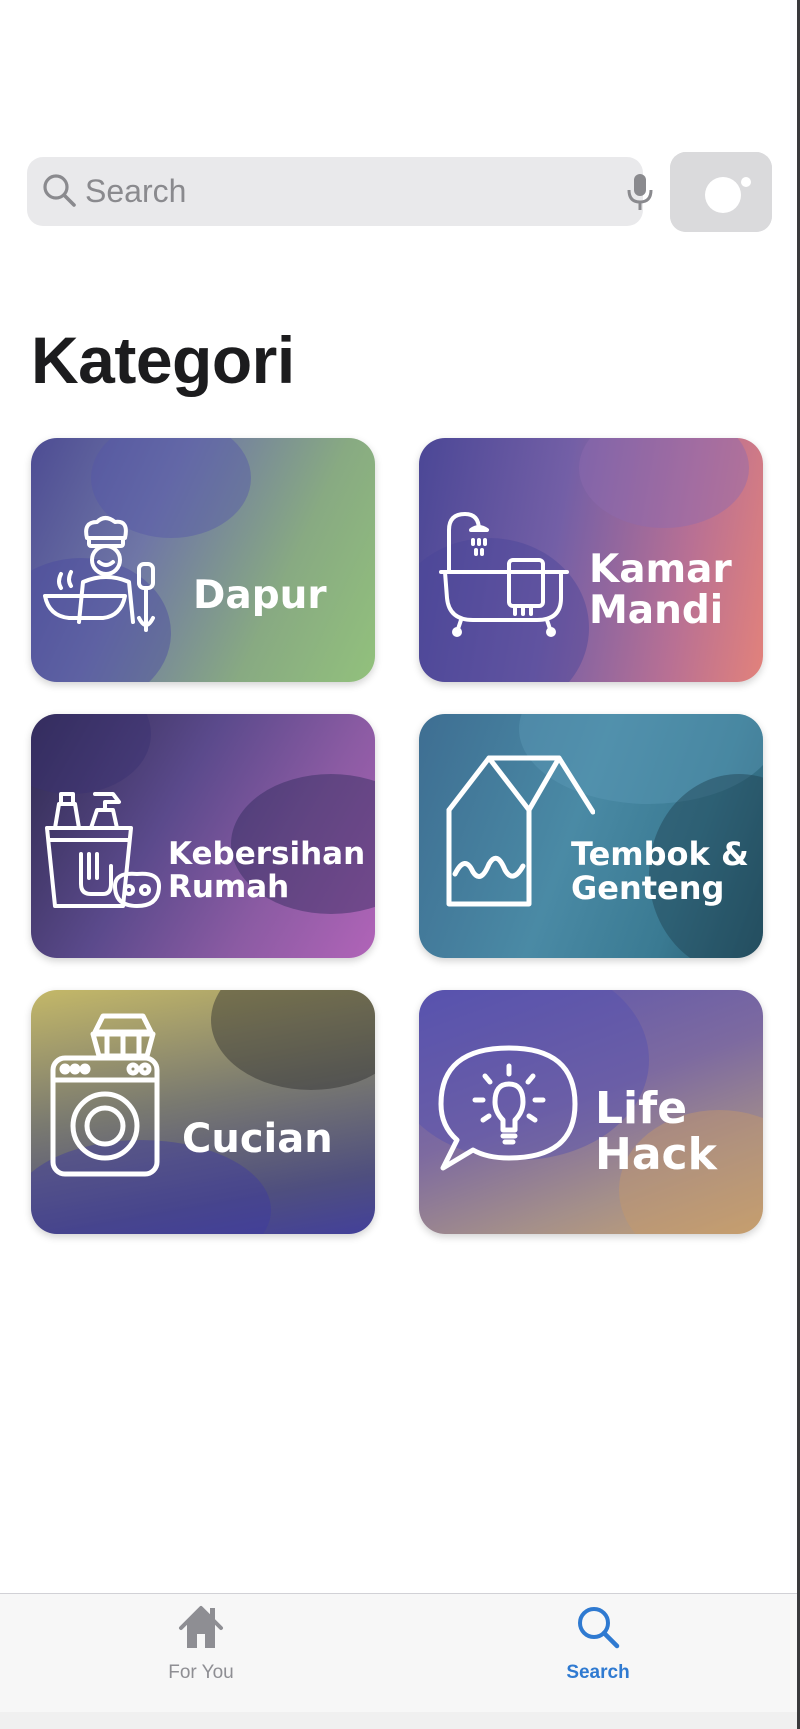 Image resolution: width=800 pixels, height=1729 pixels. What do you see at coordinates (201, 1627) in the screenshot?
I see `home-icon` at bounding box center [201, 1627].